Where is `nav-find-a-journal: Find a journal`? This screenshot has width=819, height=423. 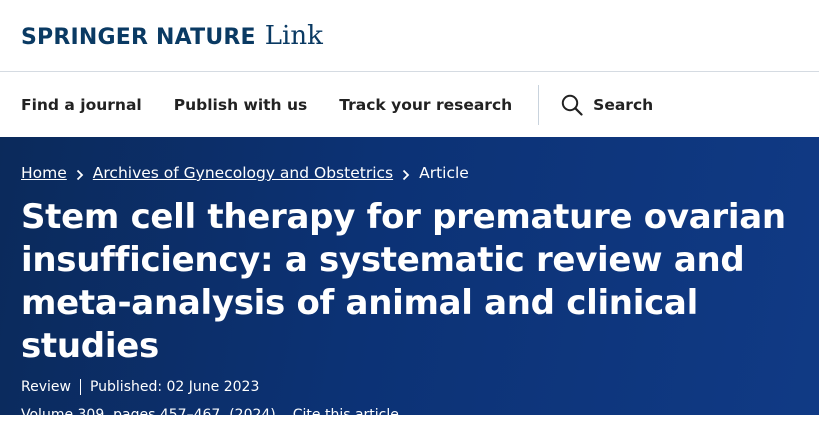 nav-find-a-journal: Find a journal is located at coordinates (81, 105).